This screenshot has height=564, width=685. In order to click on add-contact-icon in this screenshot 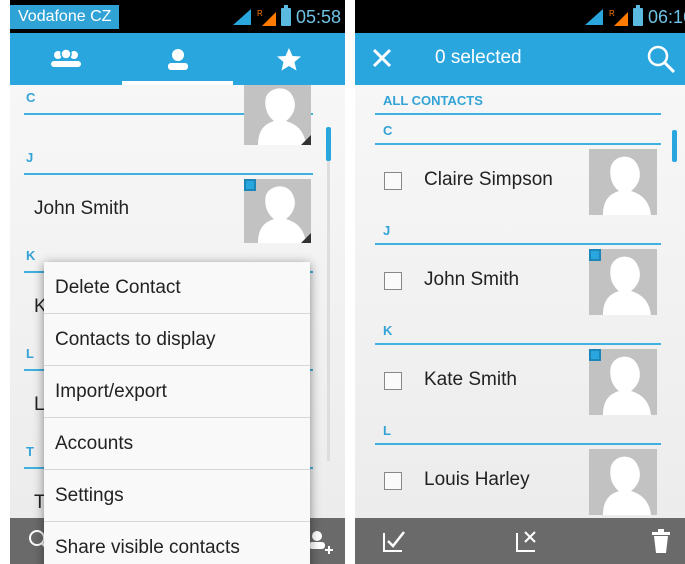, I will do `click(320, 542)`.